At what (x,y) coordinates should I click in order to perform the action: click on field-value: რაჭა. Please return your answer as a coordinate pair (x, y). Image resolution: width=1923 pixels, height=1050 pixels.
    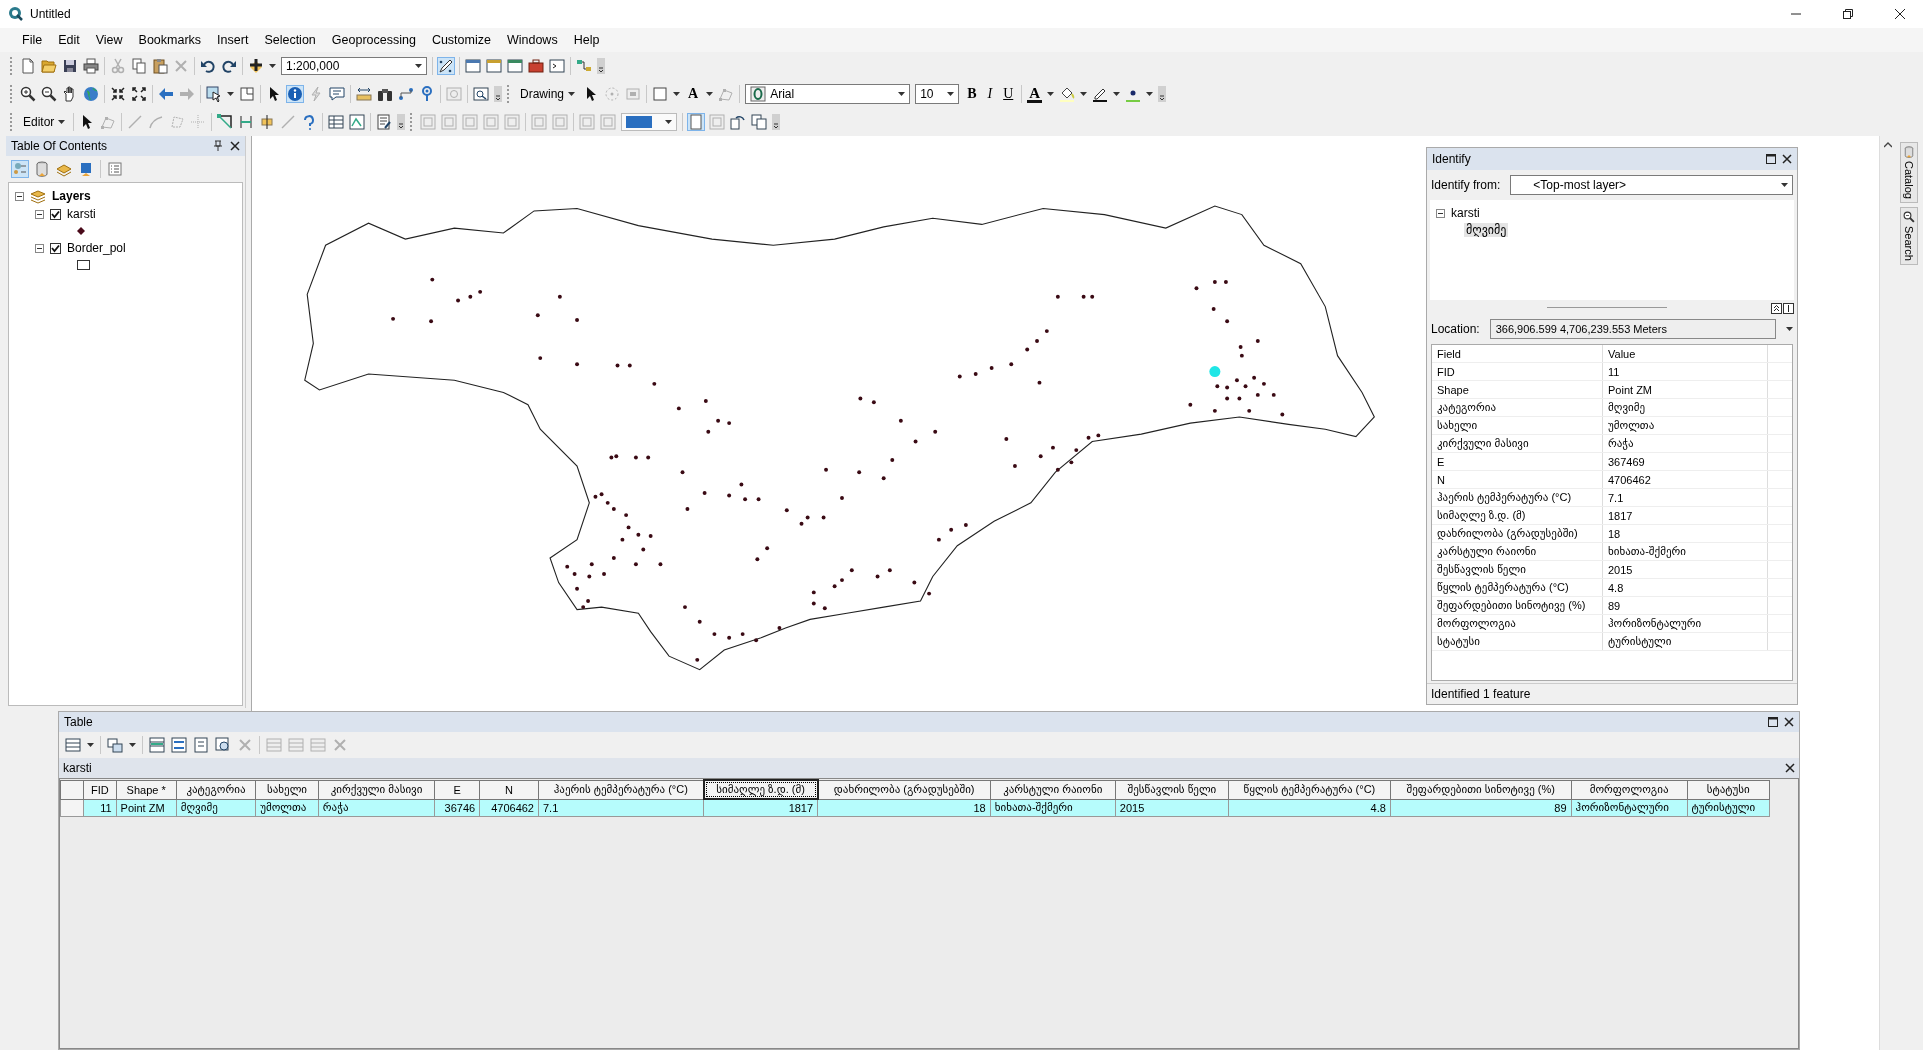
    Looking at the image, I should click on (1685, 443).